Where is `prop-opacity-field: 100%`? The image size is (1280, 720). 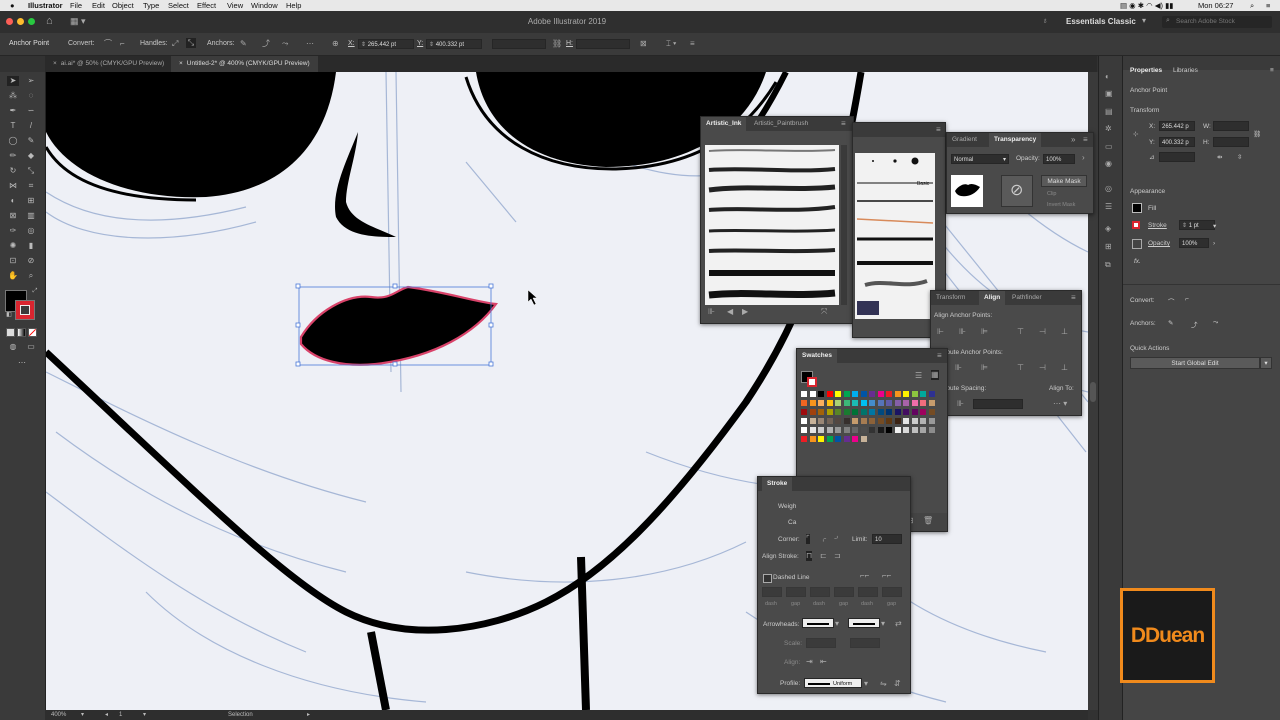
prop-opacity-field: 100% is located at coordinates (1194, 243).